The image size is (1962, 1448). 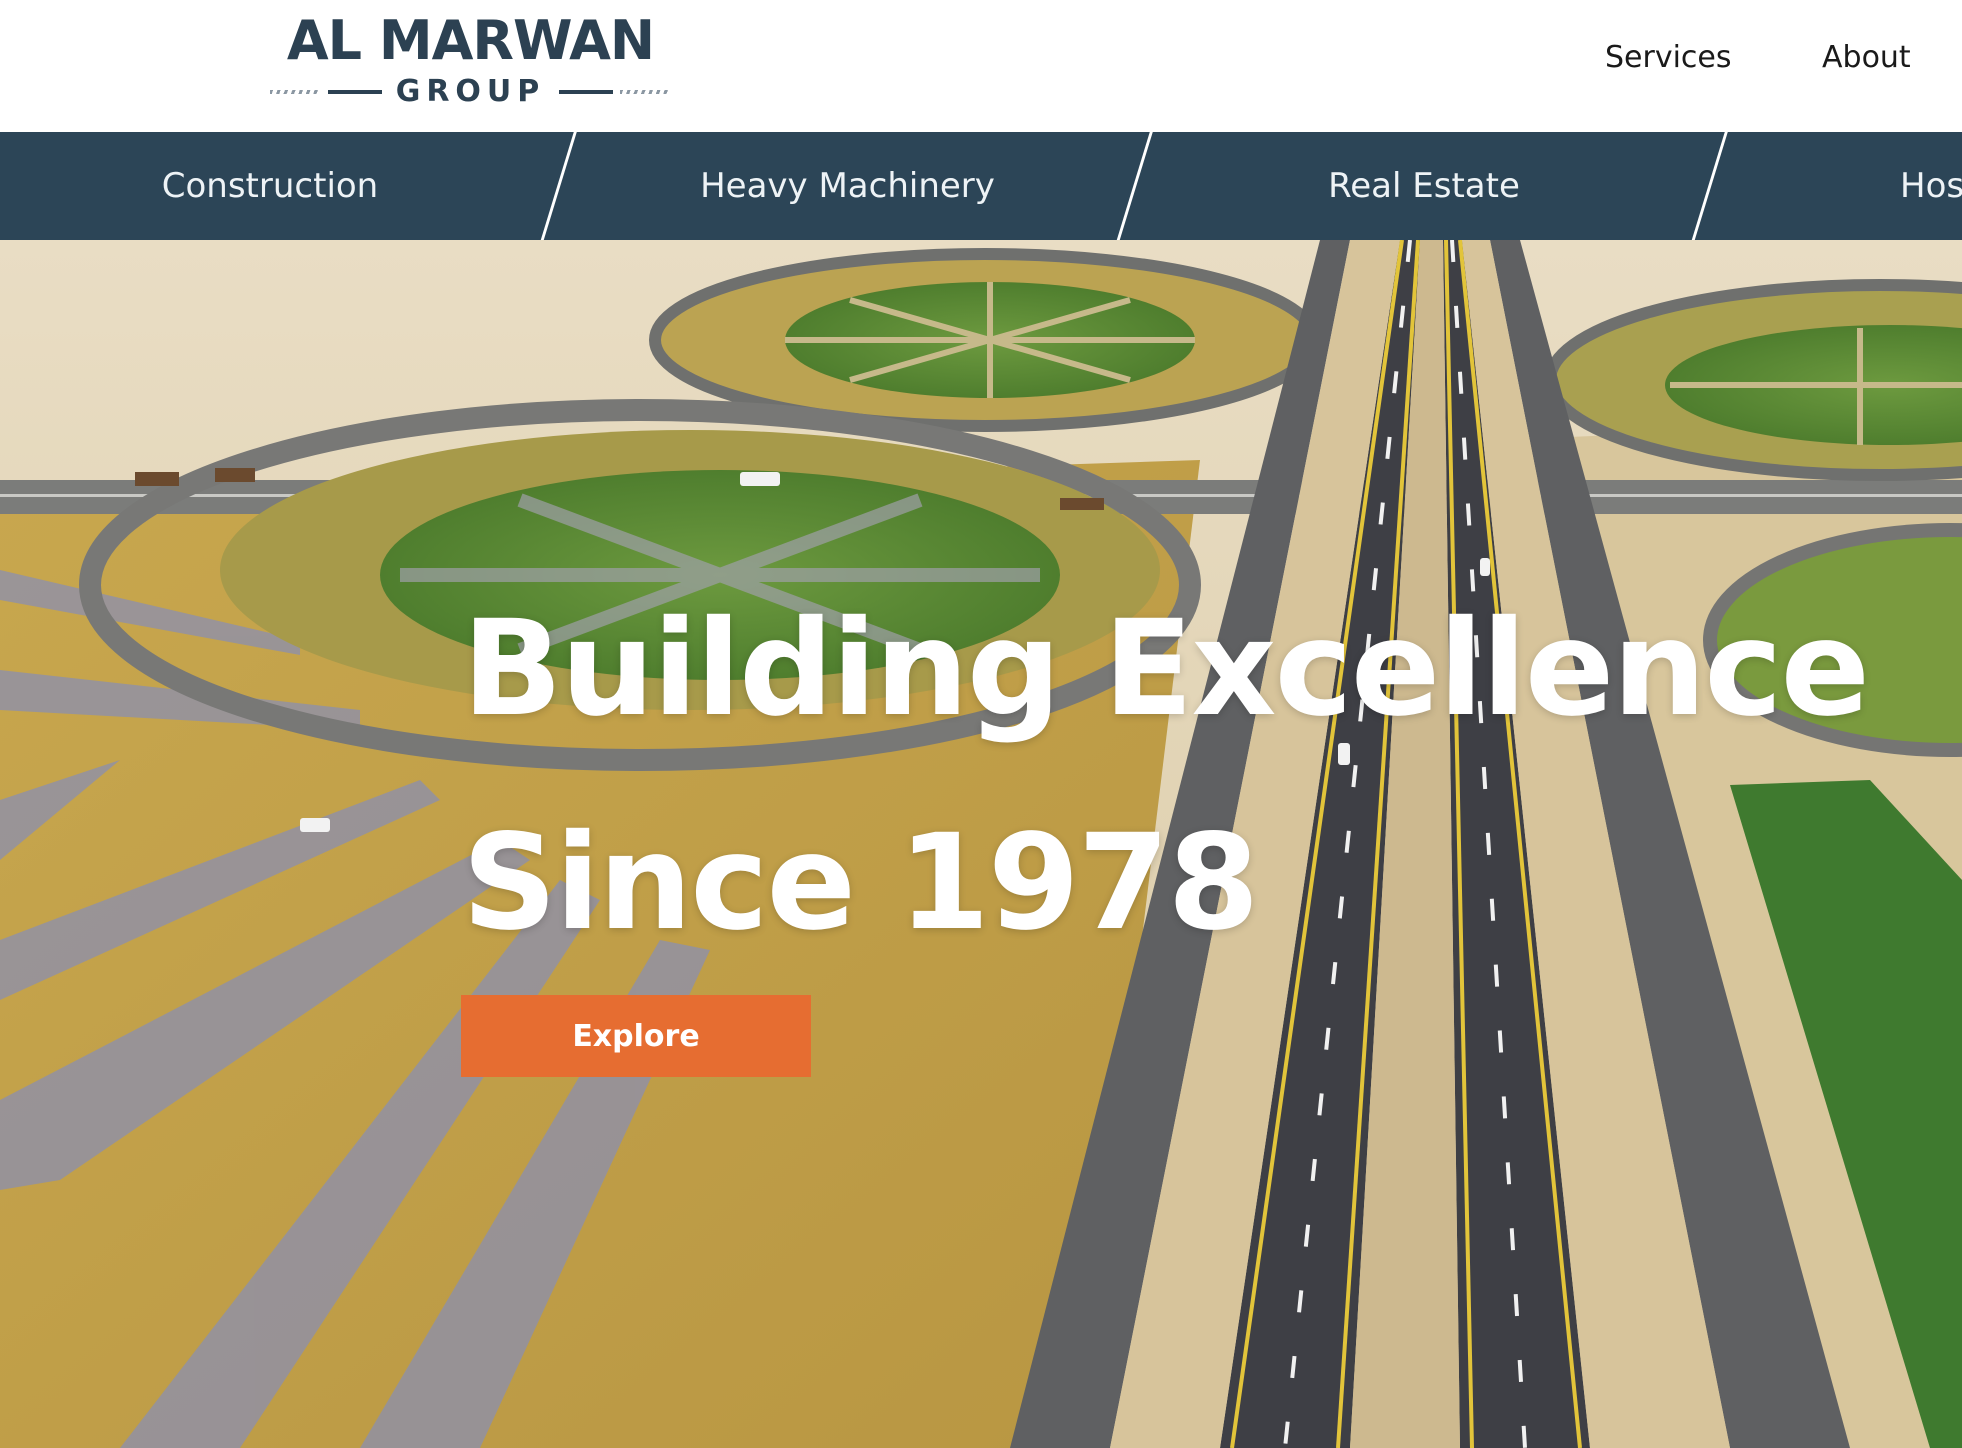 What do you see at coordinates (1166, 669) in the screenshot?
I see `hero-headline-line1: Building Excellence` at bounding box center [1166, 669].